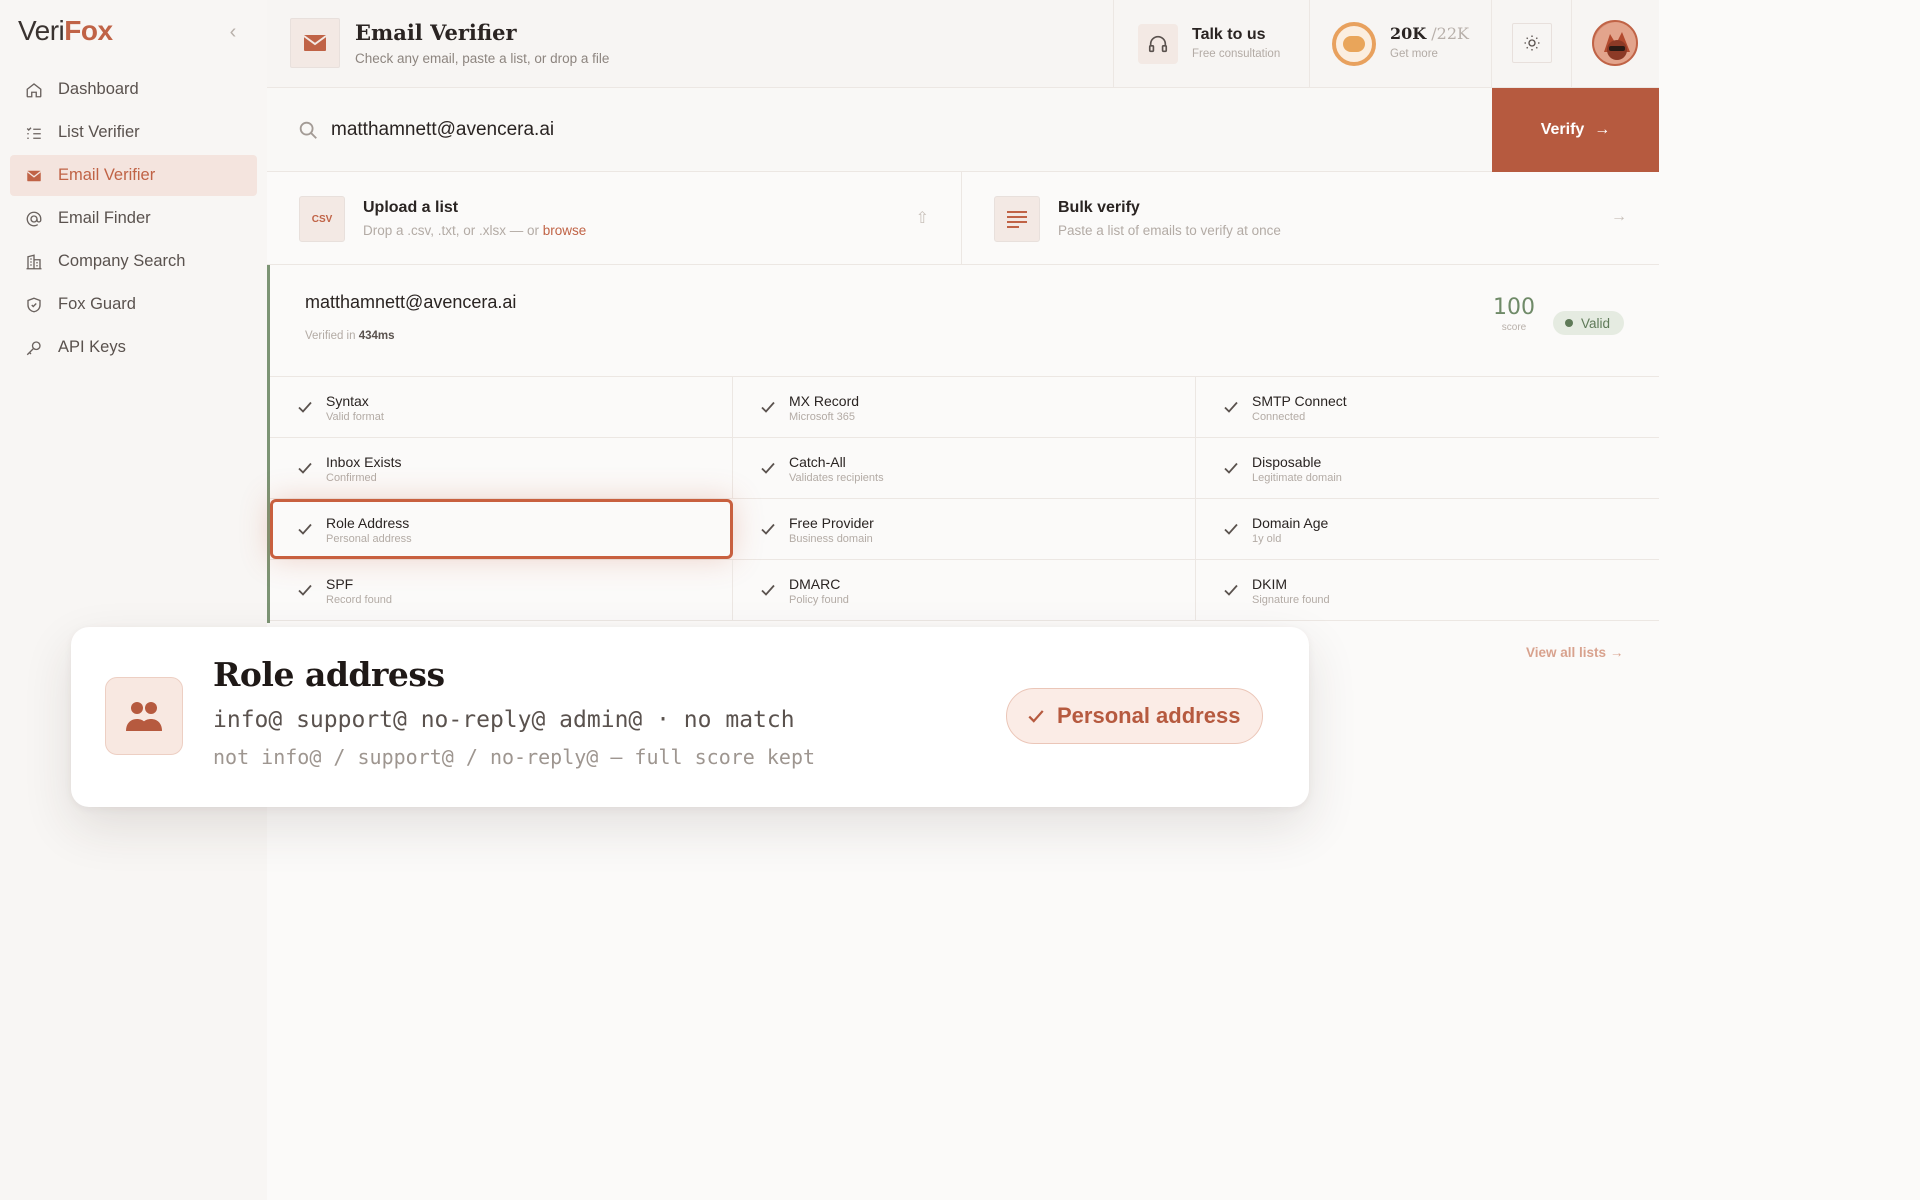  What do you see at coordinates (1279, 417) in the screenshot?
I see `check-subtitle: Connected` at bounding box center [1279, 417].